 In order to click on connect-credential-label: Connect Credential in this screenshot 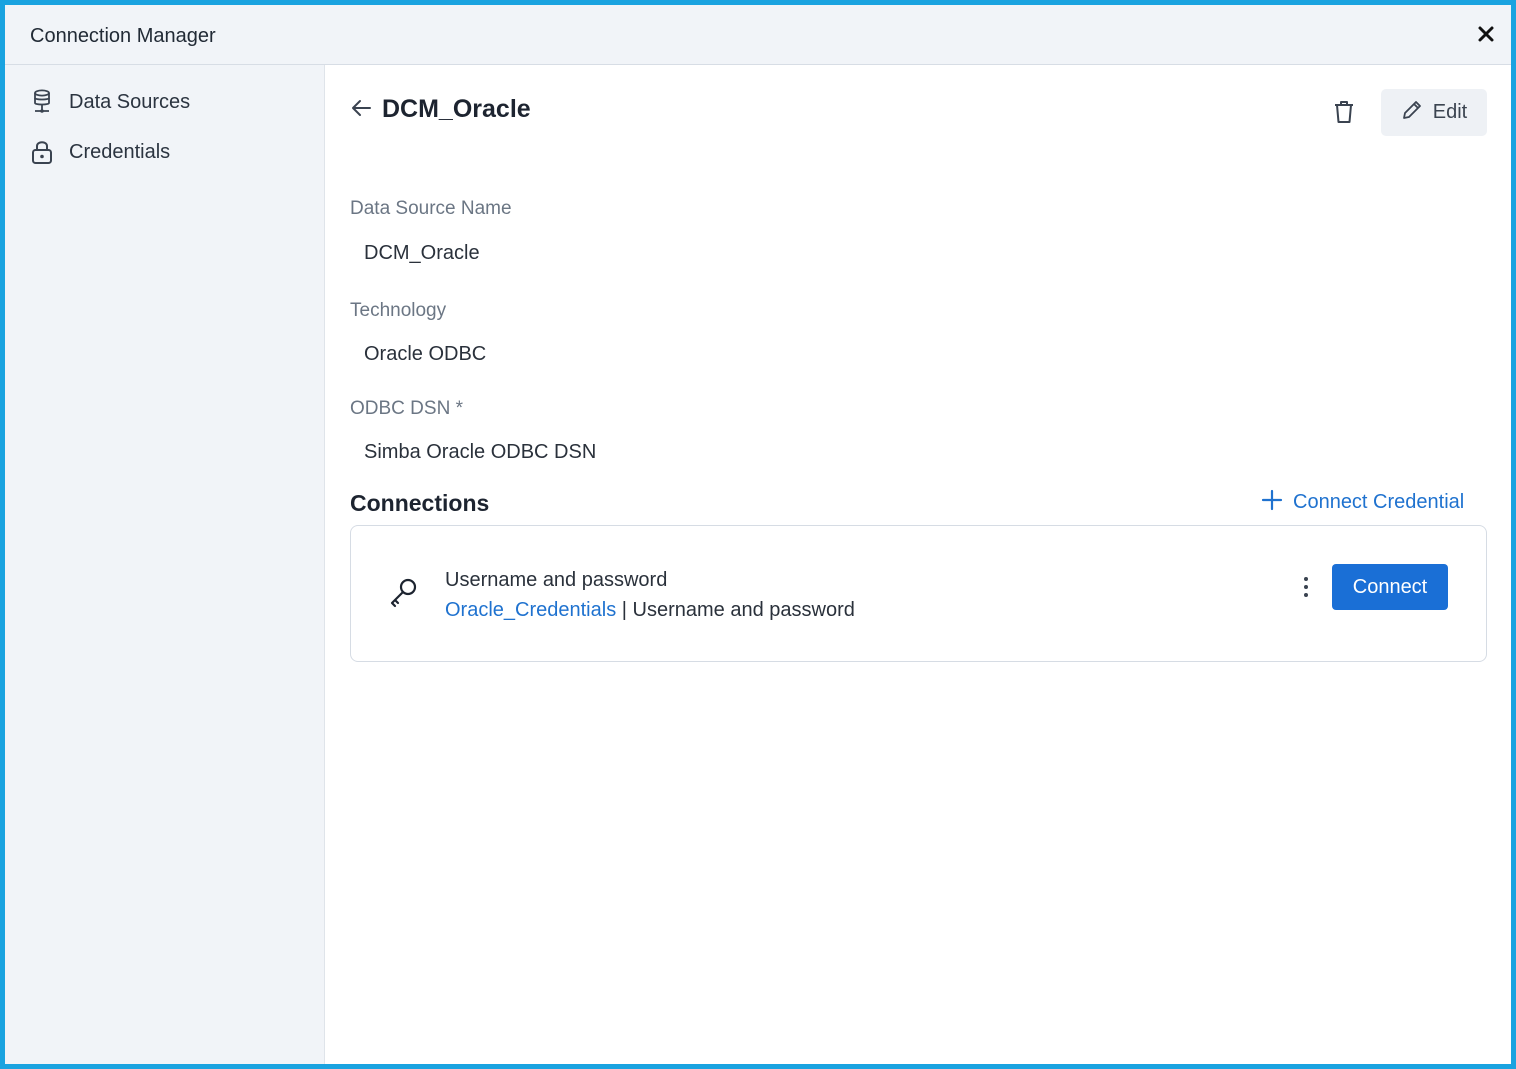, I will do `click(1379, 501)`.